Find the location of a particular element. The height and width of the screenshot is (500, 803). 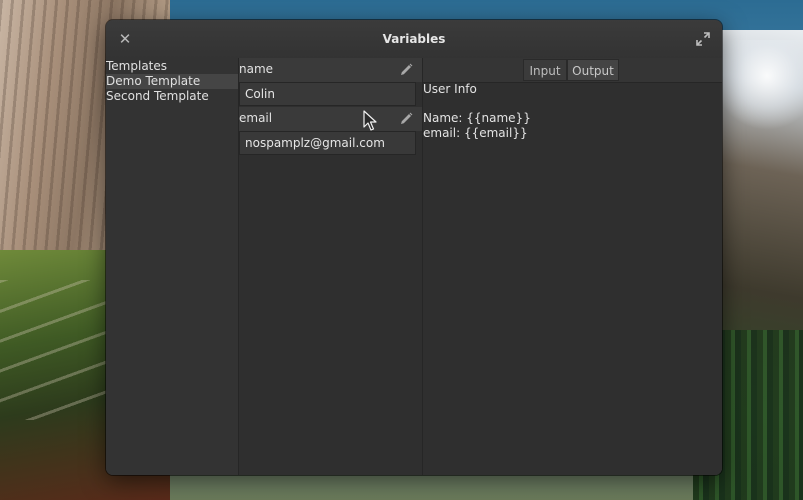

titlebar: ✕ Variables is located at coordinates (414, 39).